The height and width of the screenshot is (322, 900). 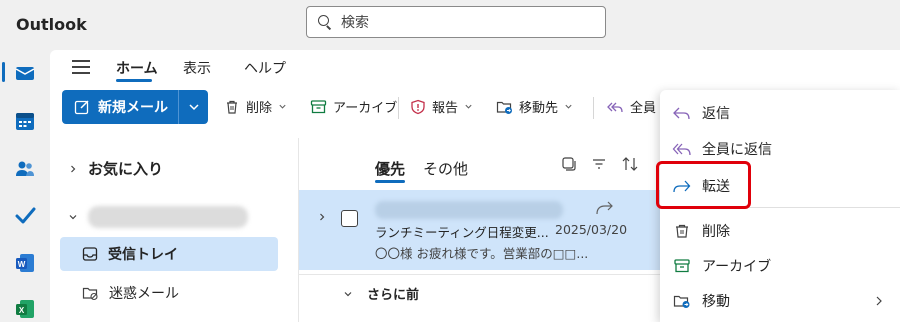 What do you see at coordinates (780, 301) in the screenshot?
I see `menu-item-move: 移動` at bounding box center [780, 301].